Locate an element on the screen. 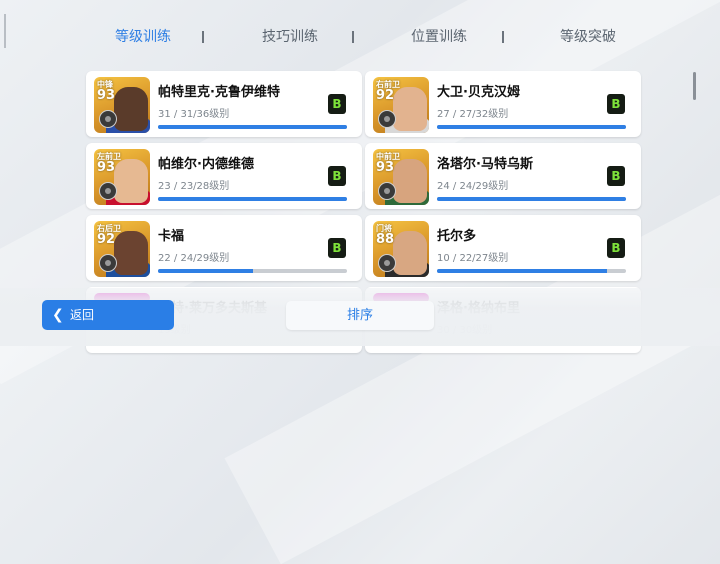  tab-position-training: 位置训练 is located at coordinates (439, 37).